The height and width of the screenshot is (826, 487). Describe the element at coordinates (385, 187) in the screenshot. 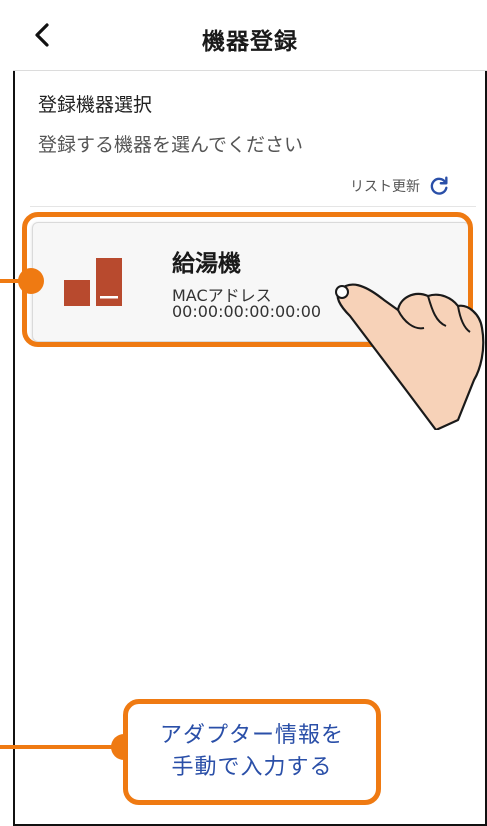

I see `refresh-label: リスト更新` at that location.